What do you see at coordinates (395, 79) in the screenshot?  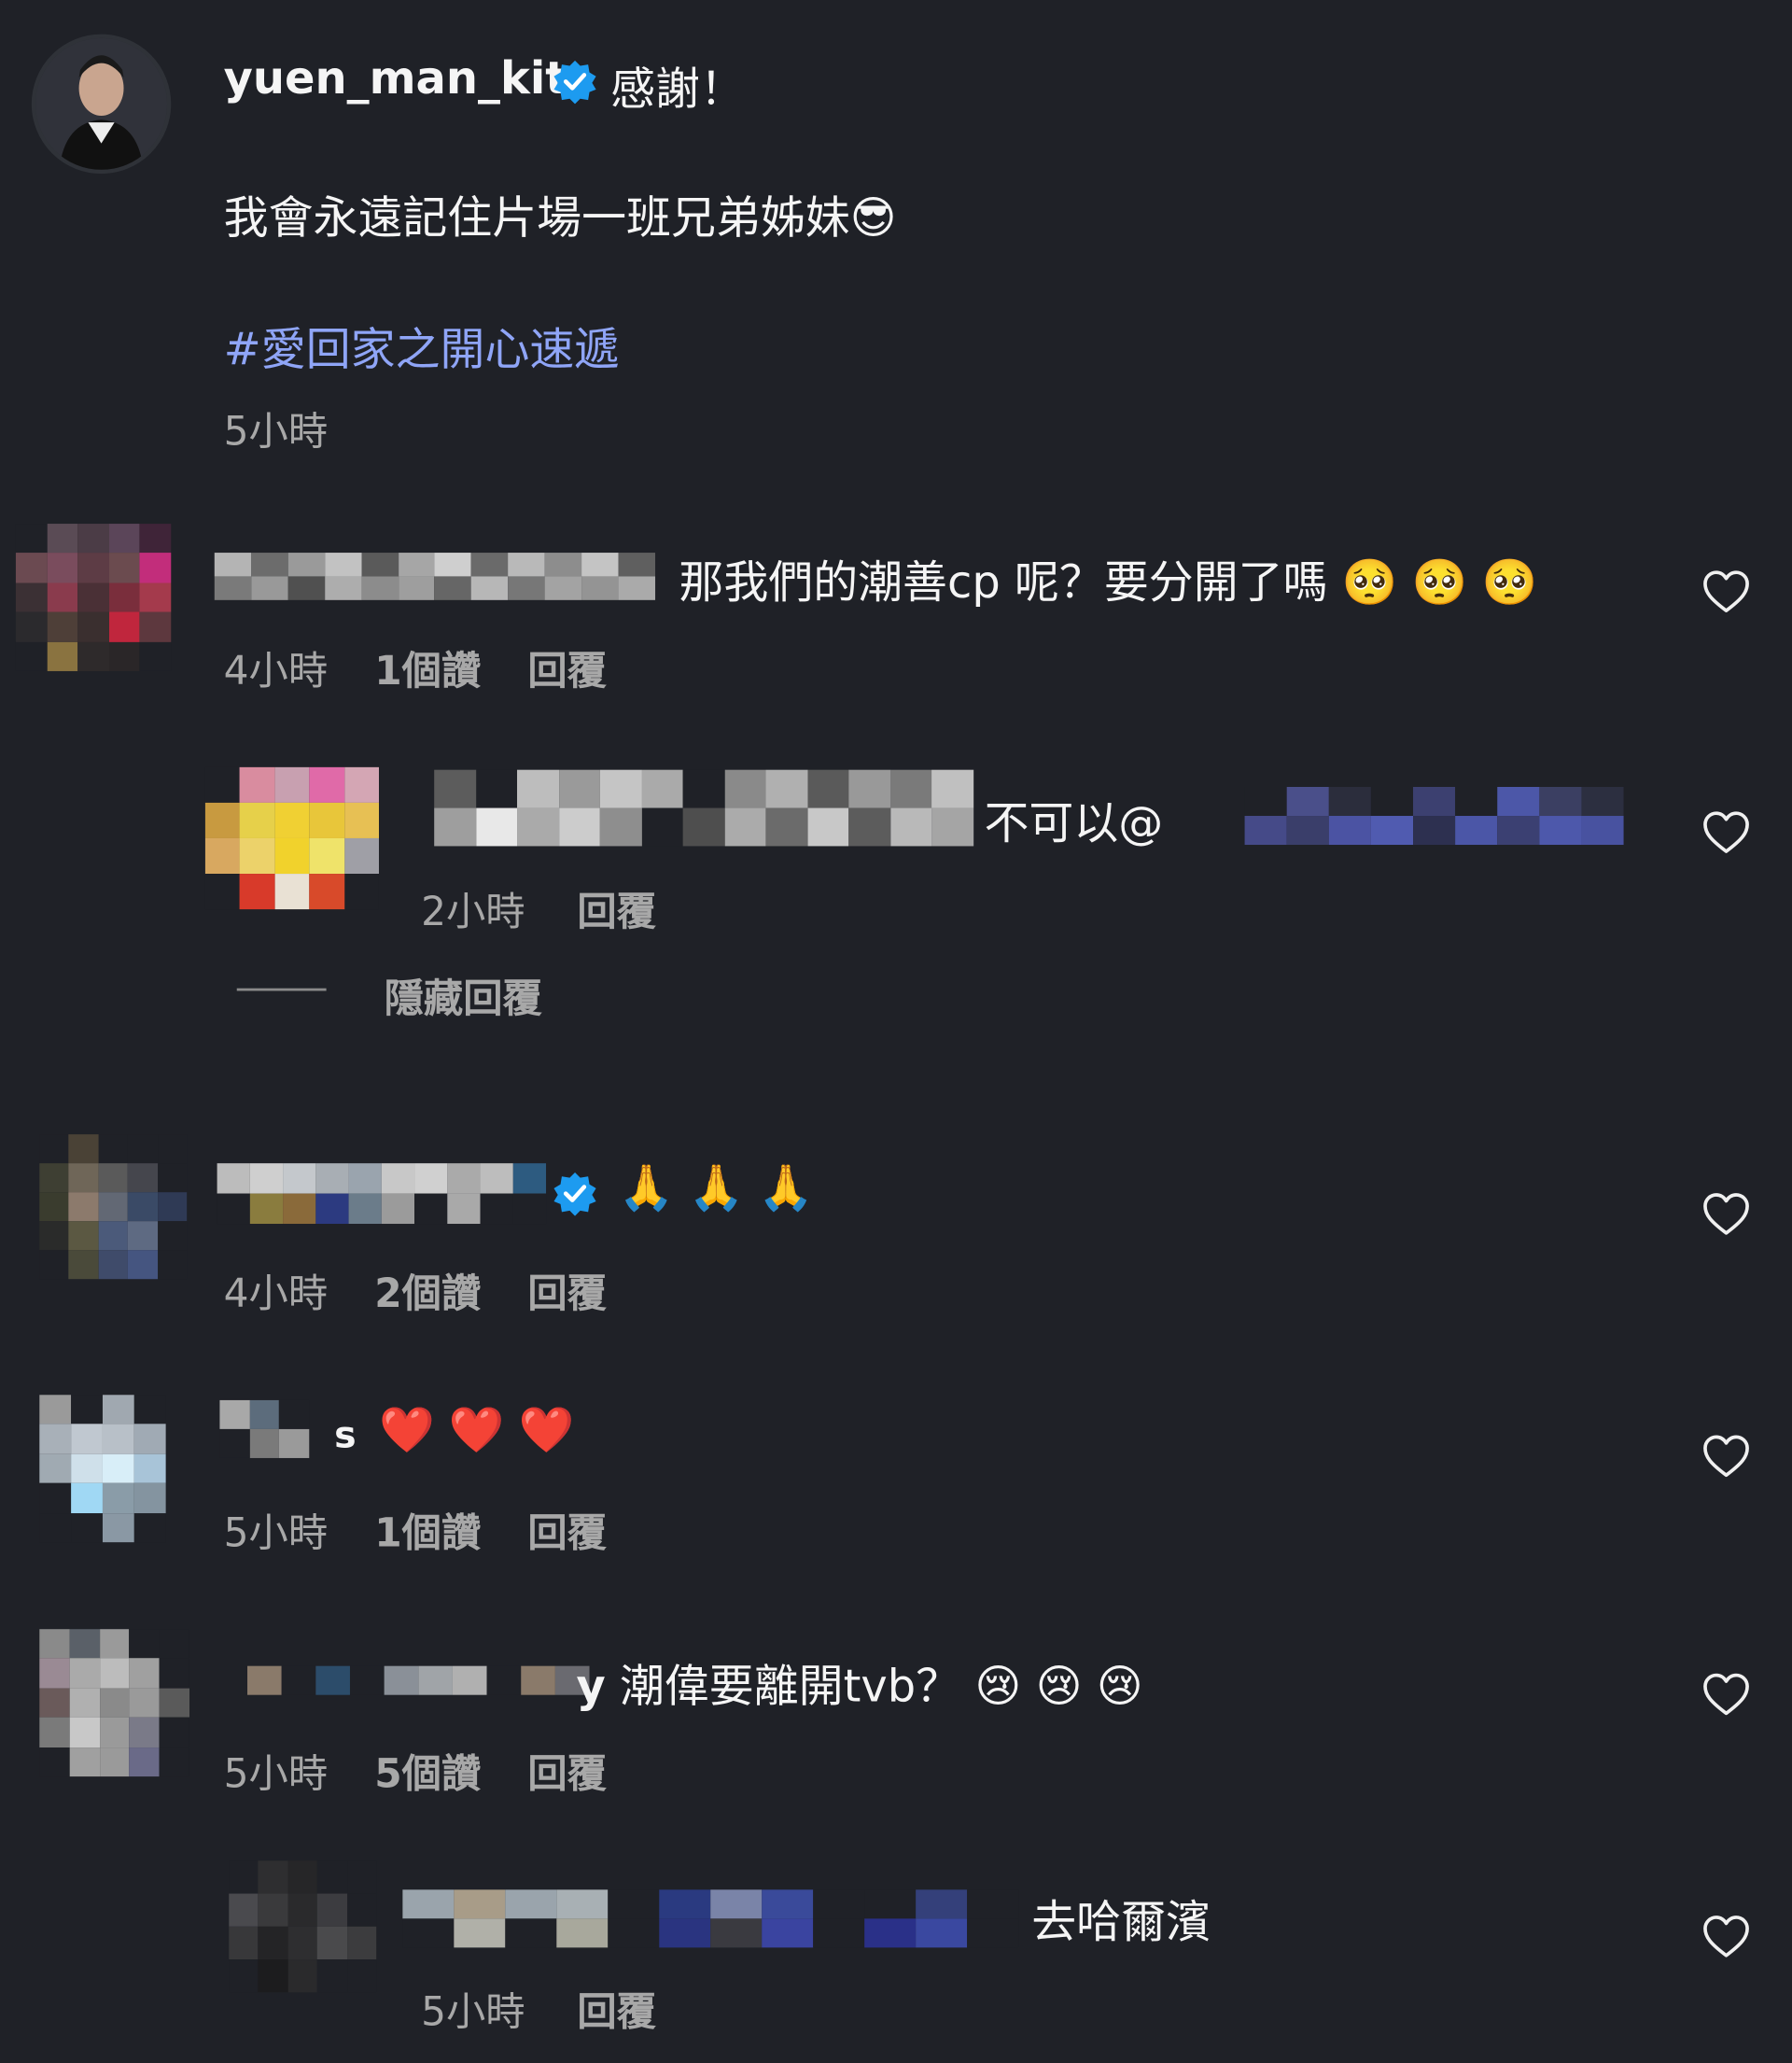 I see `post-author-username: yuen_man_kit` at bounding box center [395, 79].